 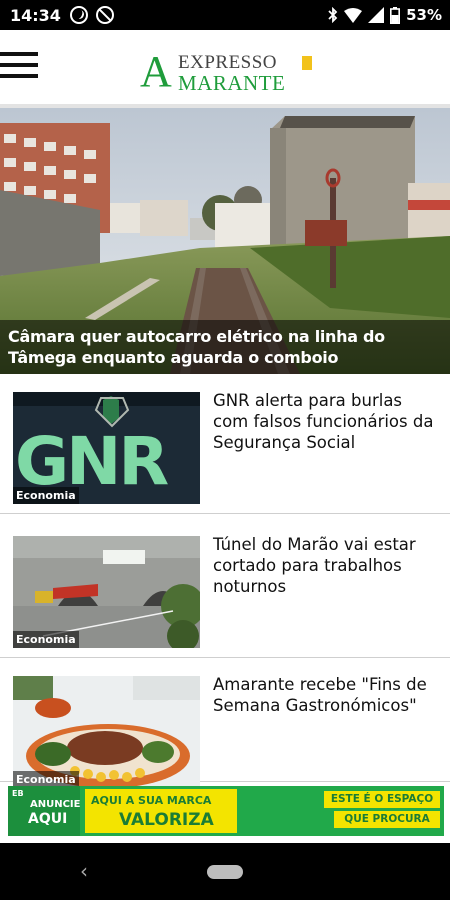 I want to click on article-thumbnail: GNR Economia, so click(x=106, y=448).